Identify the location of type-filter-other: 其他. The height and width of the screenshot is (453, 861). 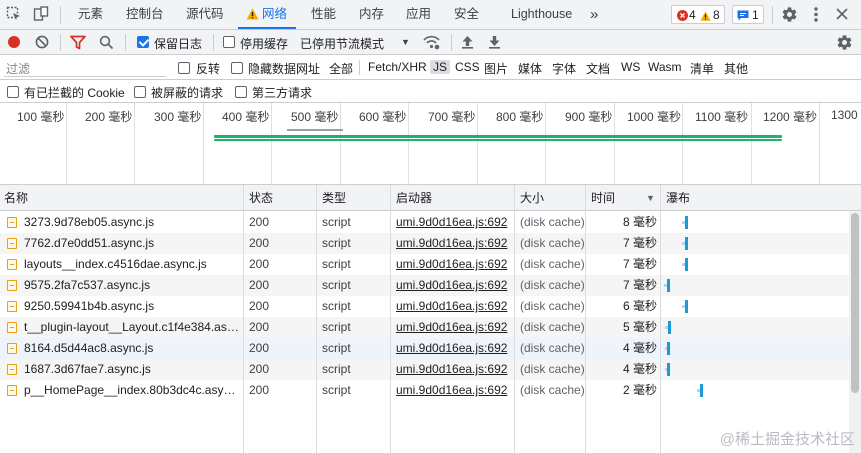
(736, 68).